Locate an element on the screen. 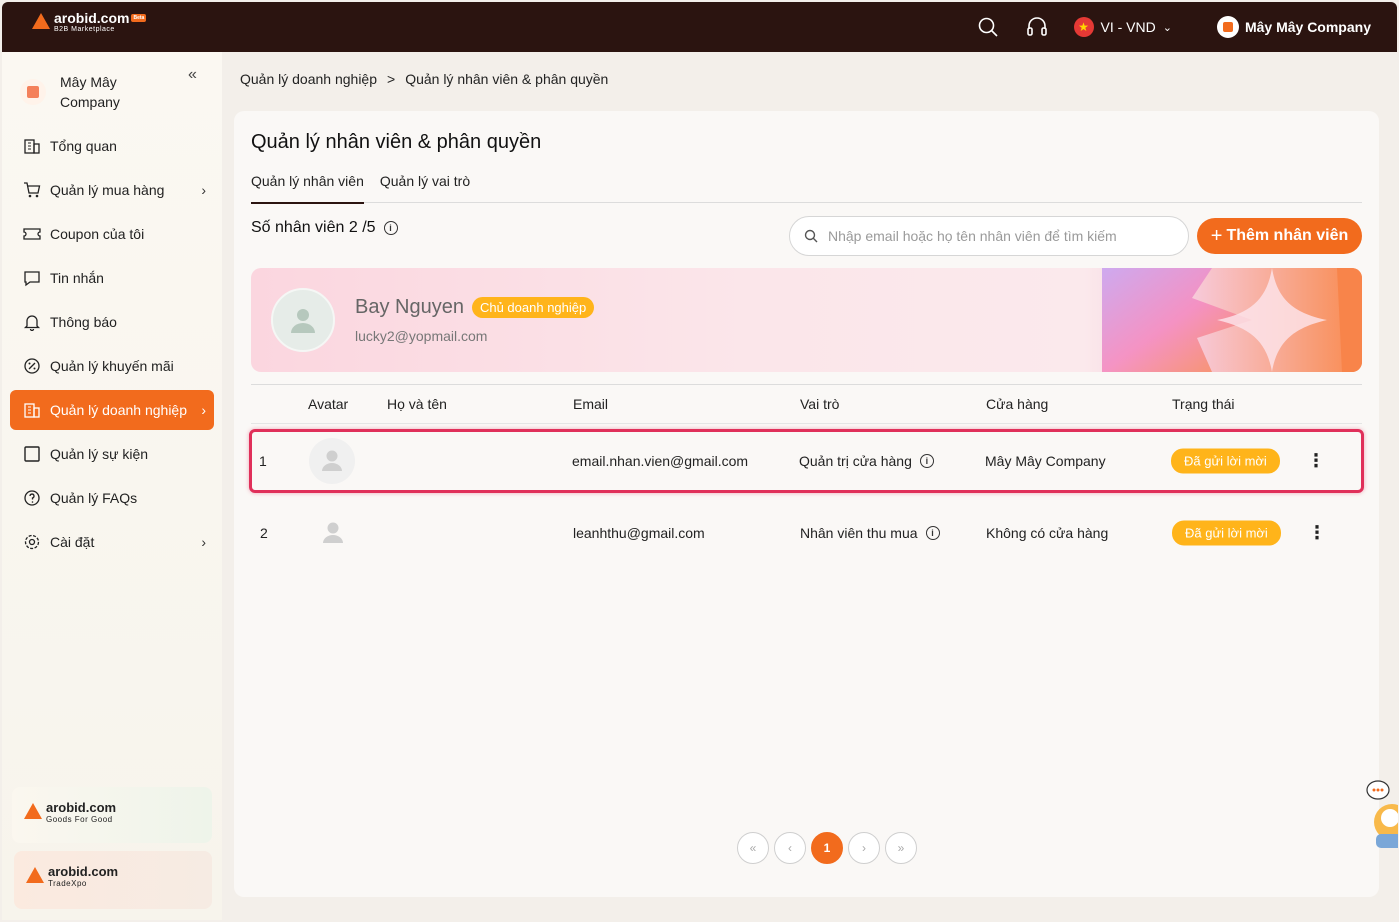 This screenshot has height=922, width=1399. beta-badge: Beta is located at coordinates (139, 18).